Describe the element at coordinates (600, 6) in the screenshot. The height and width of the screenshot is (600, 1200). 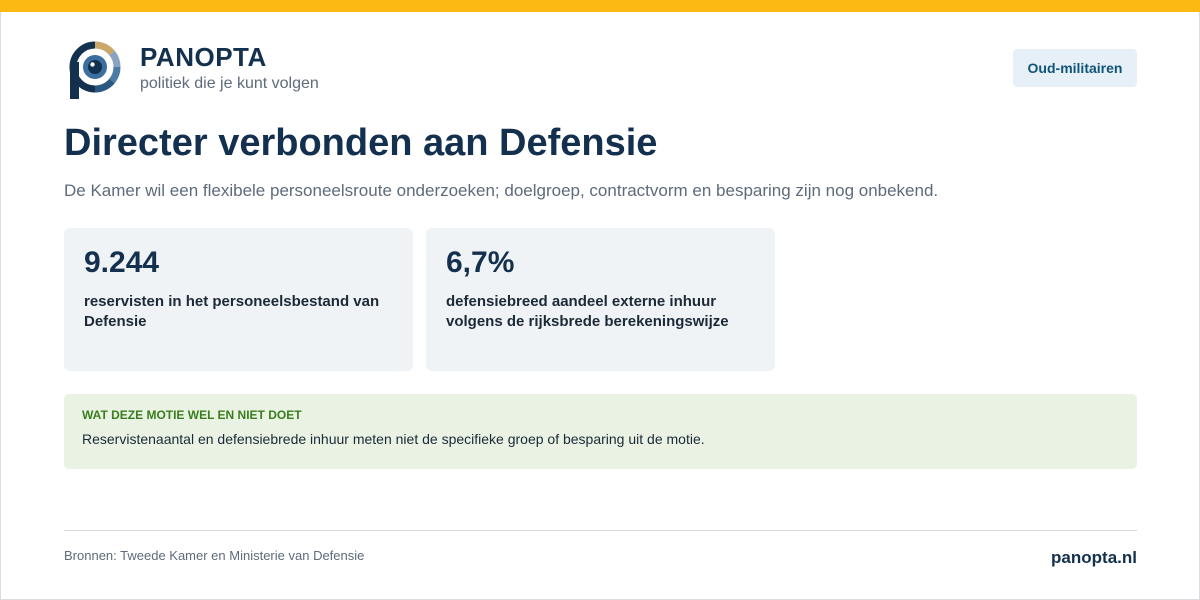
I see `accent-bar` at that location.